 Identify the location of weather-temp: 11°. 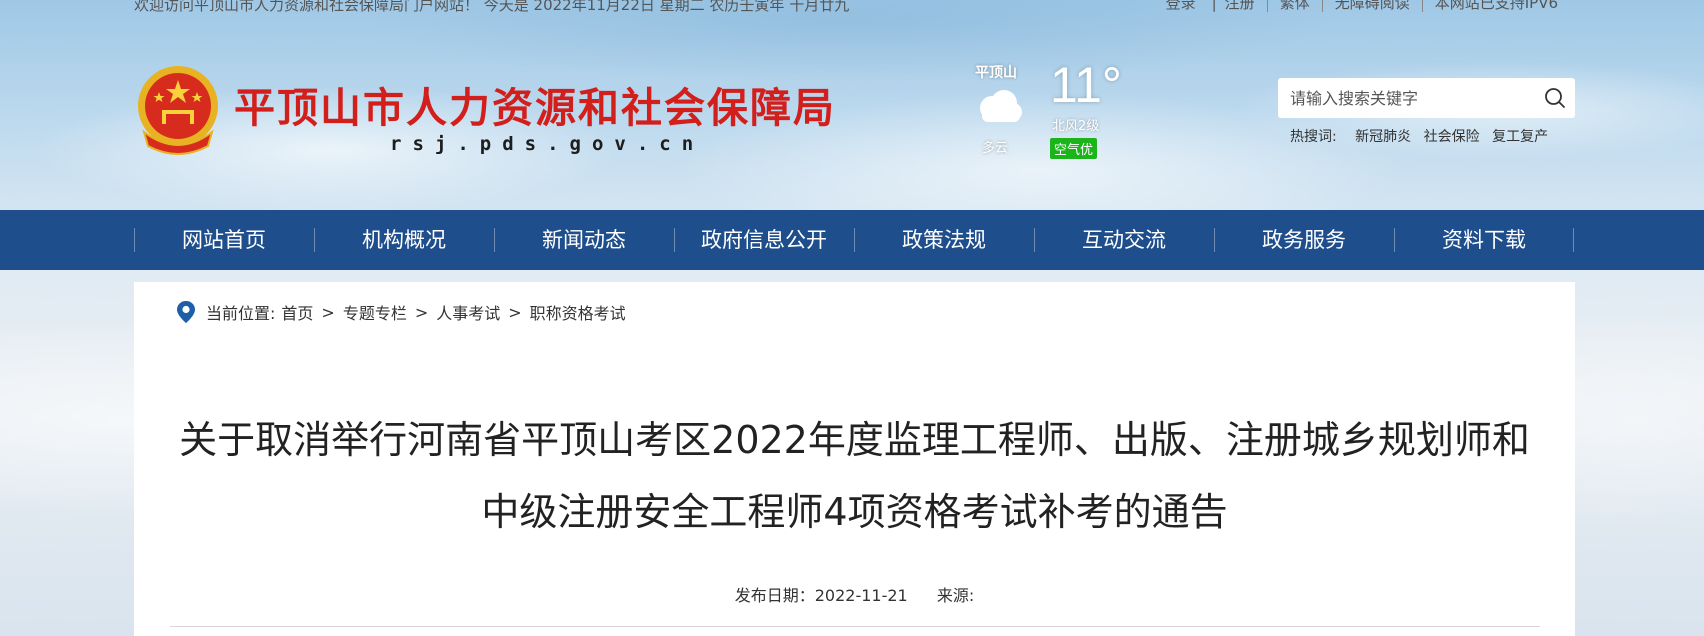
(1086, 85).